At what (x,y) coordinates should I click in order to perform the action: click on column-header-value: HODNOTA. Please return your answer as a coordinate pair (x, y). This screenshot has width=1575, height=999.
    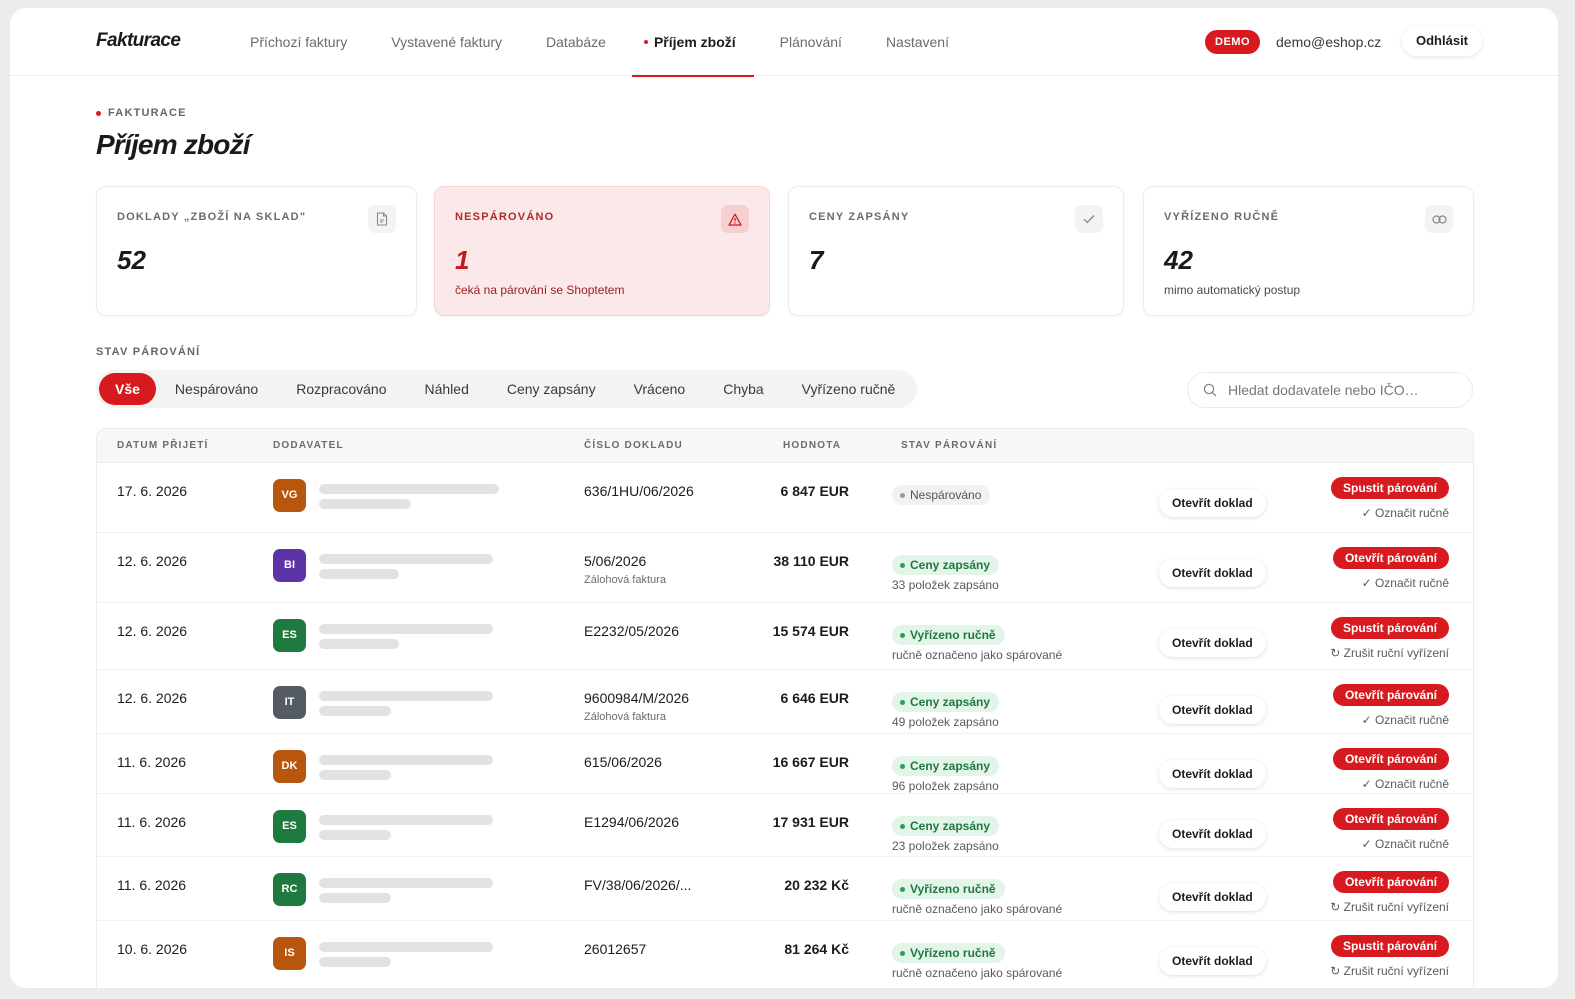
    Looking at the image, I should click on (812, 445).